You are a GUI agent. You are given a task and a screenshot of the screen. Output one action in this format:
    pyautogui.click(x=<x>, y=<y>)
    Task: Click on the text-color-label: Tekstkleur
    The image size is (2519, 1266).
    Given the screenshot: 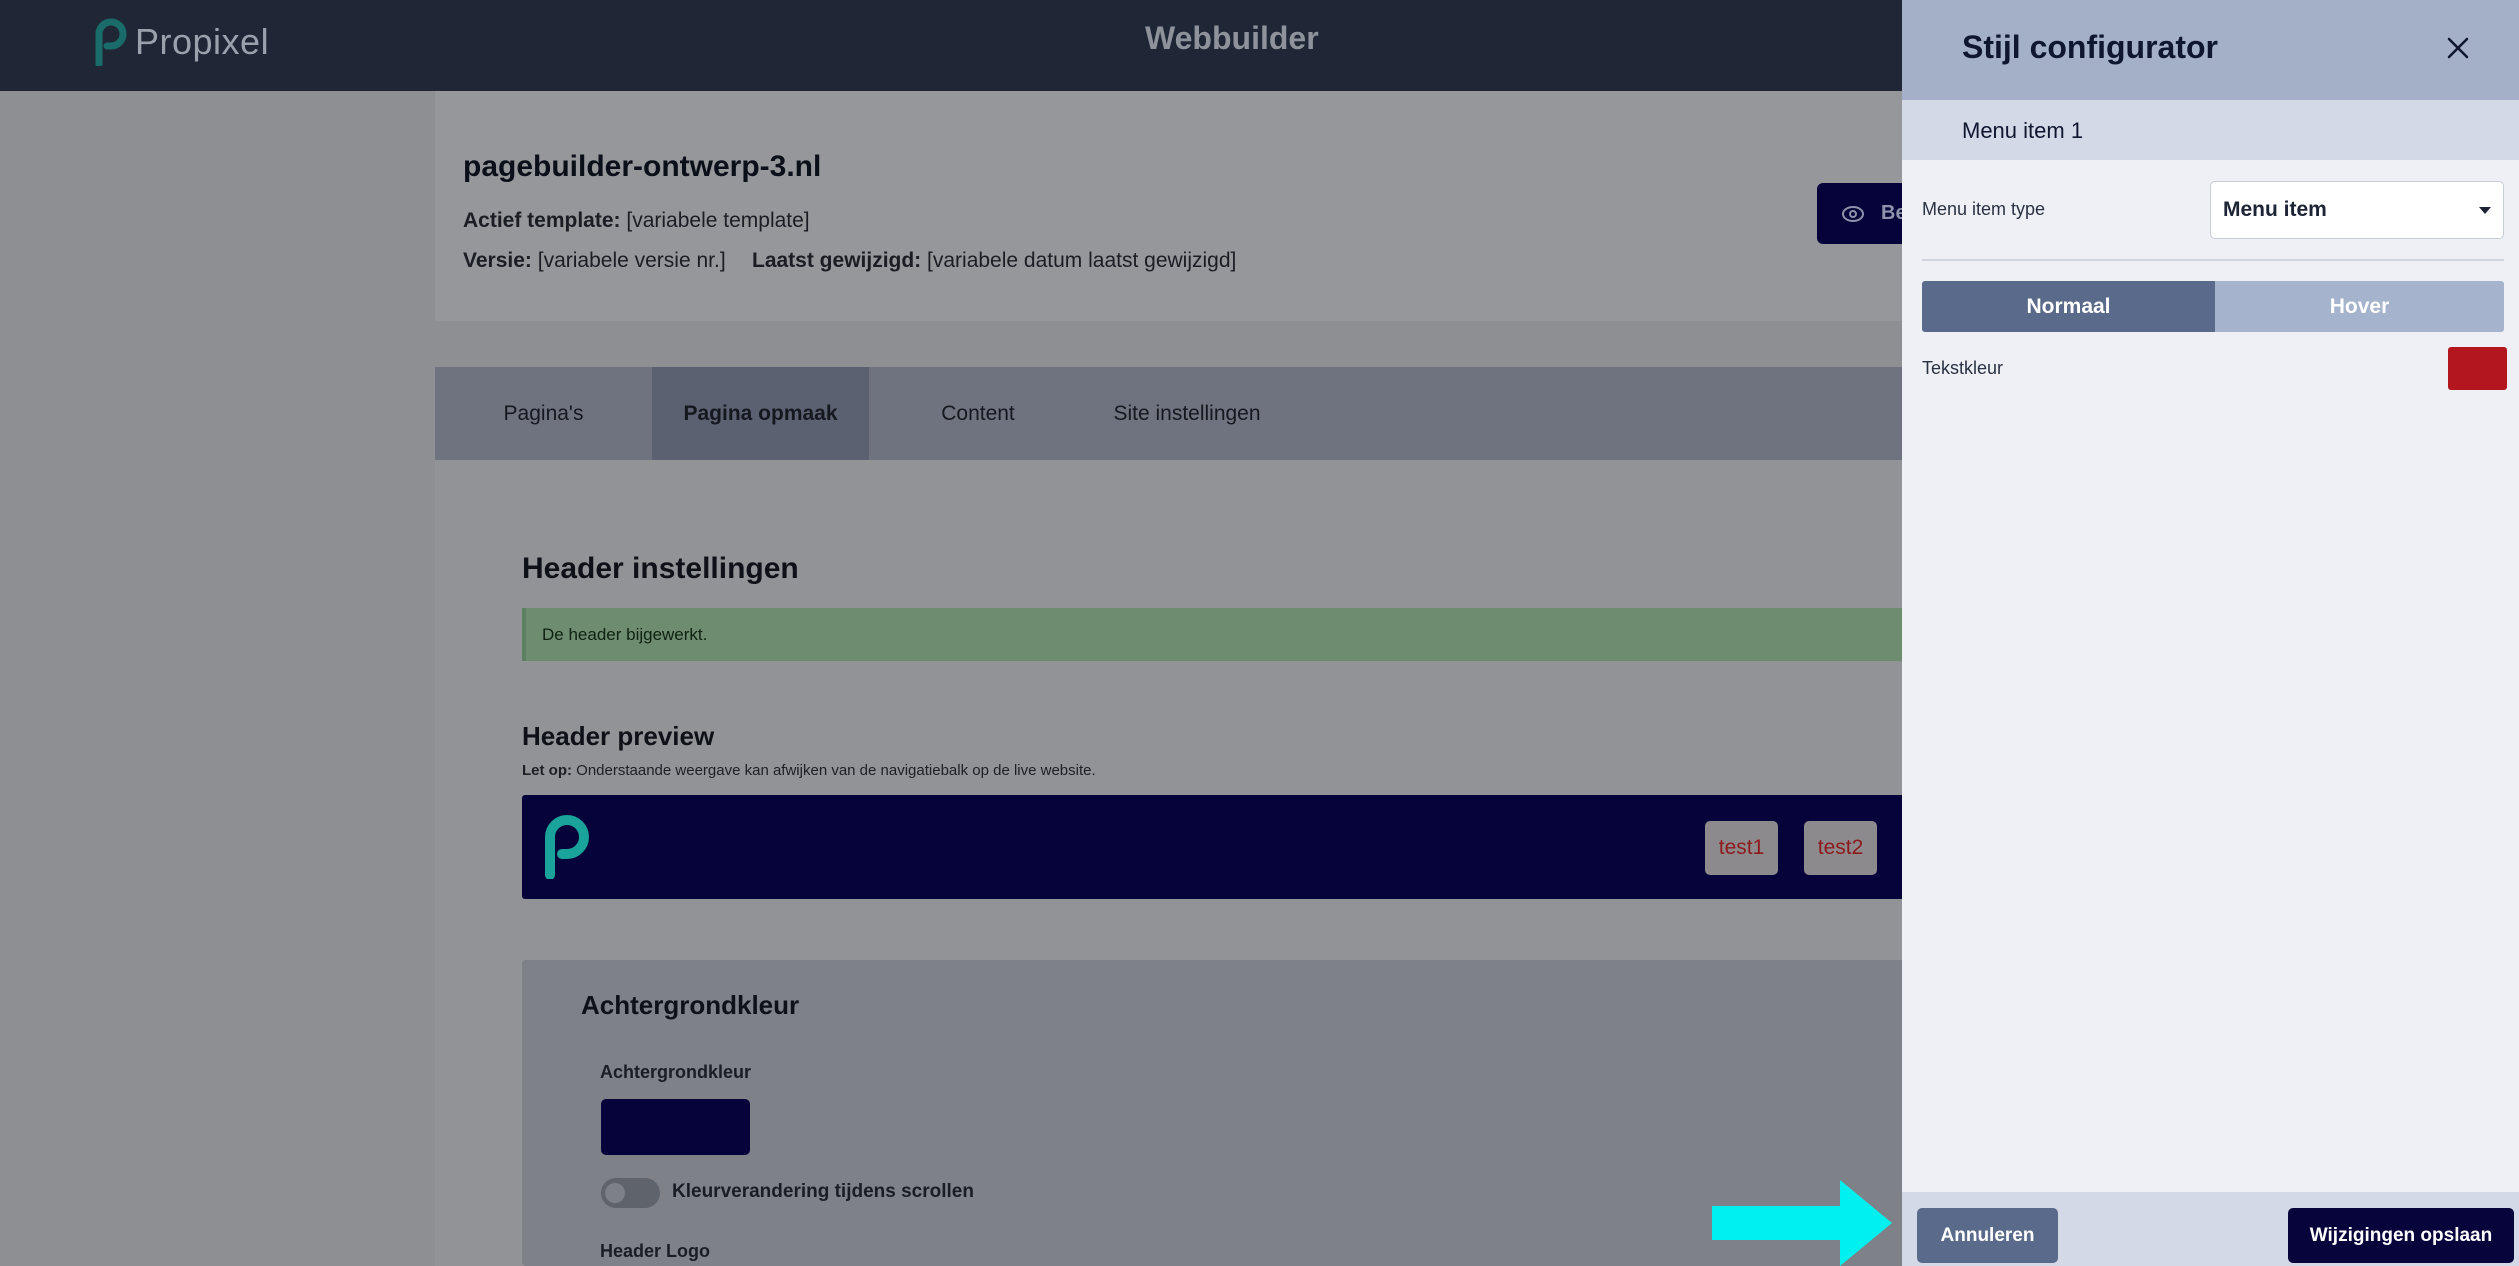 What is the action you would take?
    pyautogui.click(x=1963, y=368)
    